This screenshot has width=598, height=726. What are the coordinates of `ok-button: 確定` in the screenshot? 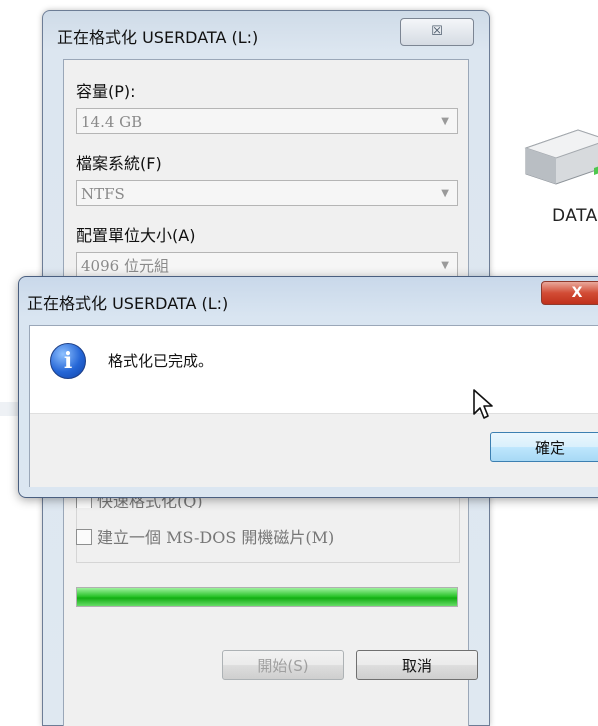 It's located at (544, 447).